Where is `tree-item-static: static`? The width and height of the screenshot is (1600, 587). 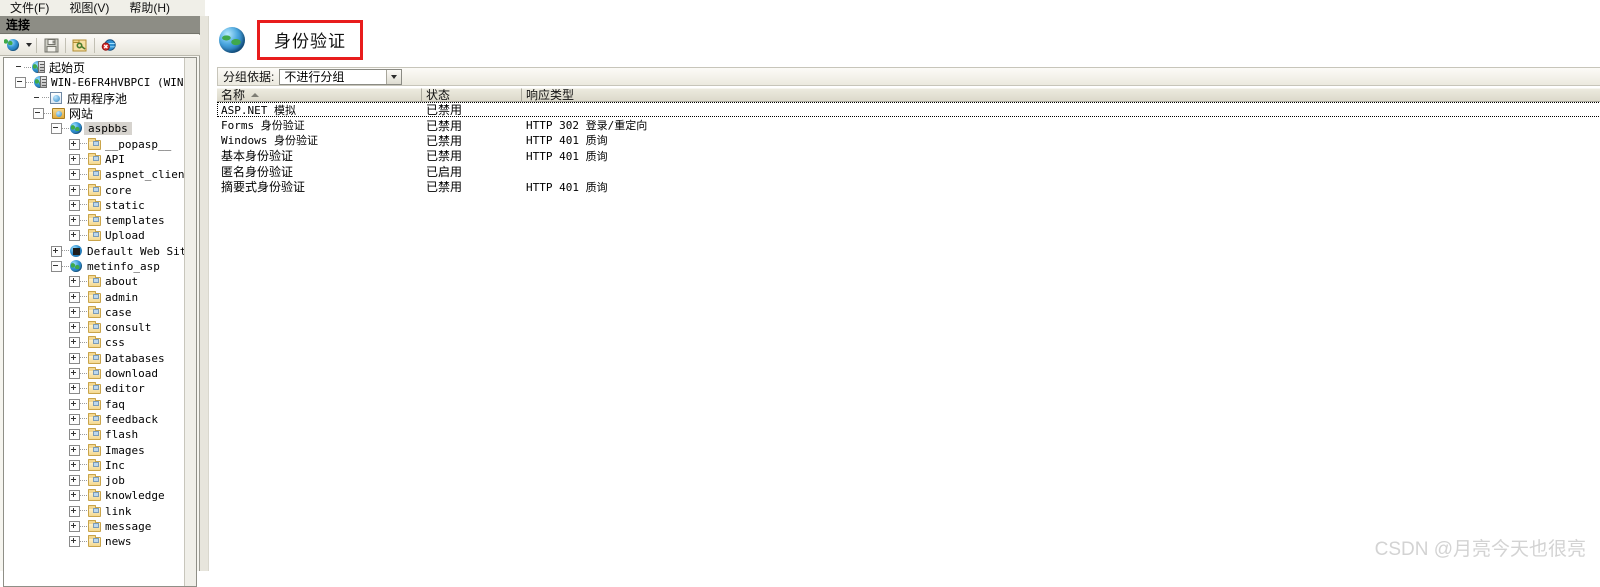 tree-item-static: static is located at coordinates (100, 205).